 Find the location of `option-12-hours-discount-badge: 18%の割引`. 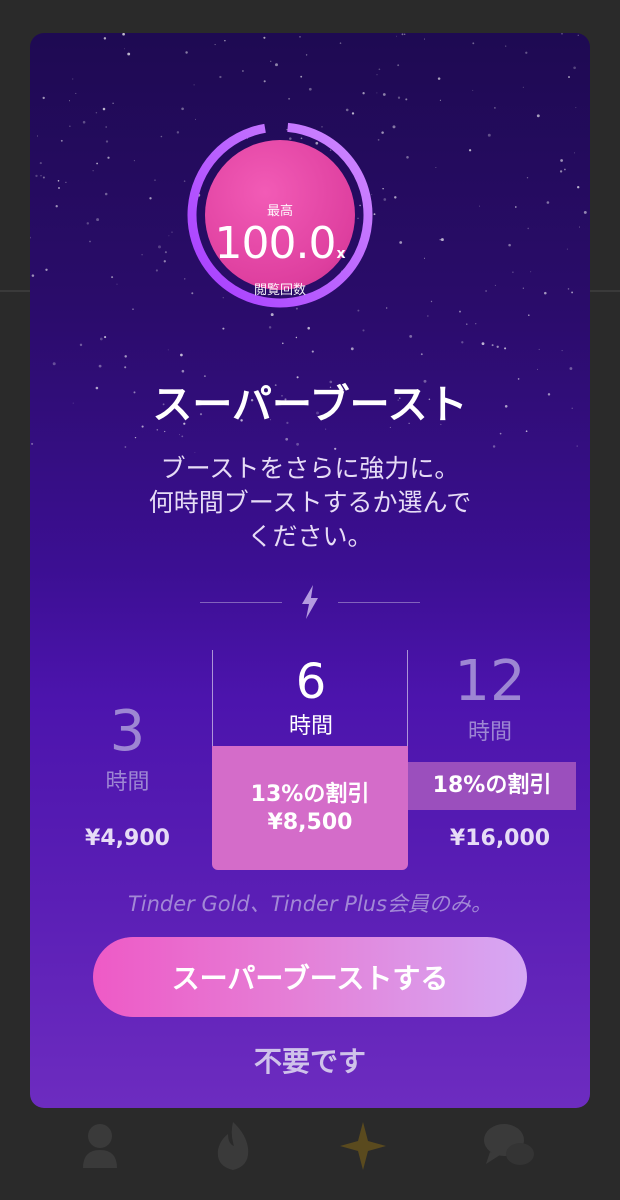

option-12-hours-discount-badge: 18%の割引 is located at coordinates (492, 786).